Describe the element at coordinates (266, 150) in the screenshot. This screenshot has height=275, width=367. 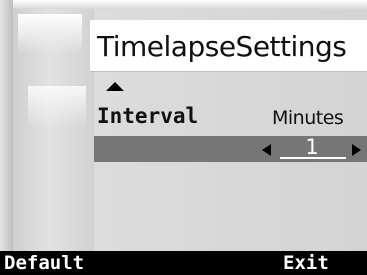
I see `decrement-arrow-icon` at that location.